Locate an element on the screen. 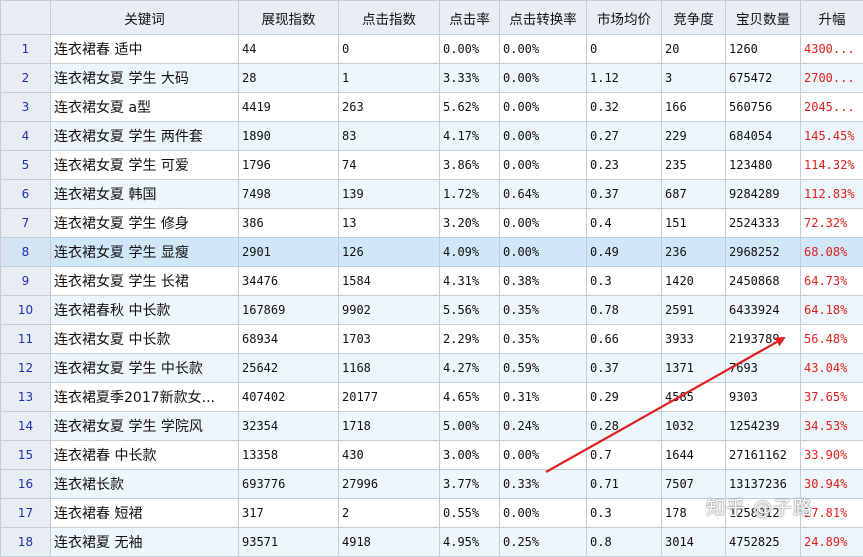 Image resolution: width=863 pixels, height=557 pixels. col-header-rise: 升幅 is located at coordinates (832, 18).